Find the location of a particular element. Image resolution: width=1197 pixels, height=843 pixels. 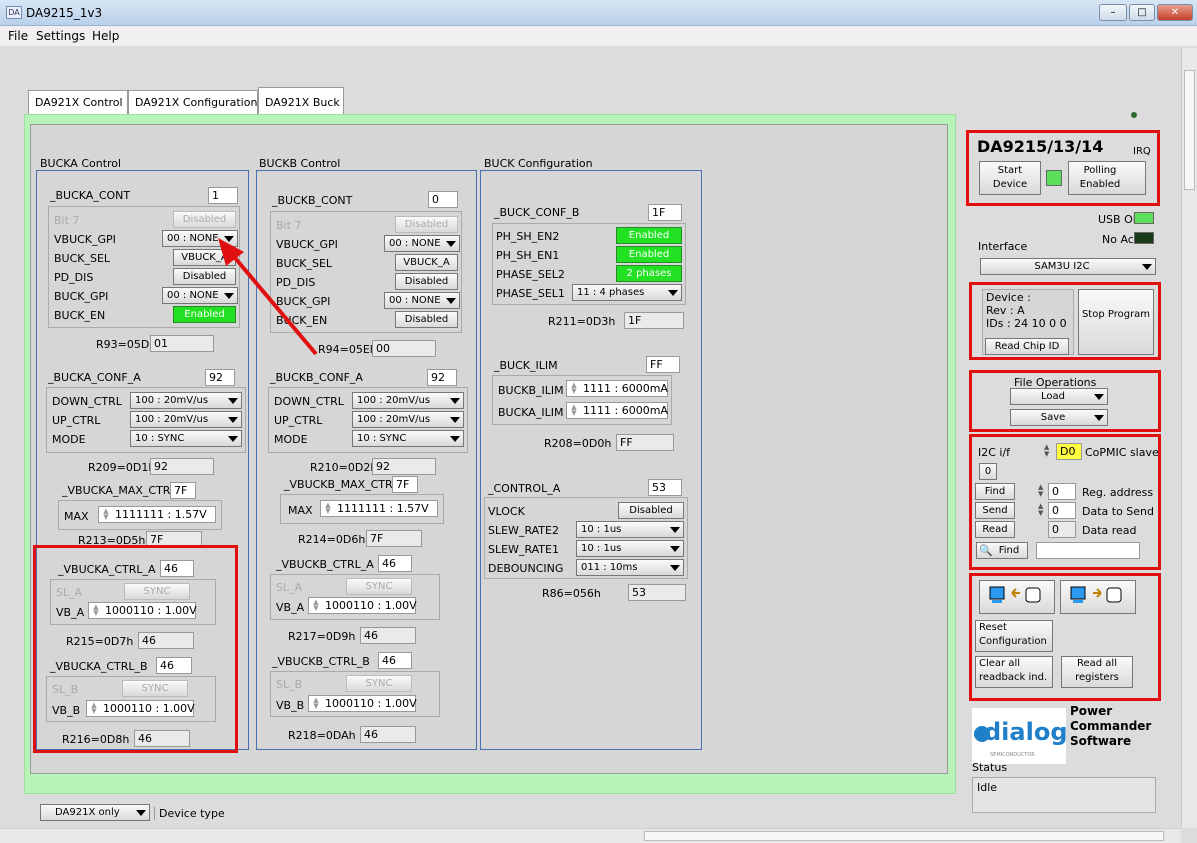

ph-sh-en1-button: Enabled is located at coordinates (649, 254).